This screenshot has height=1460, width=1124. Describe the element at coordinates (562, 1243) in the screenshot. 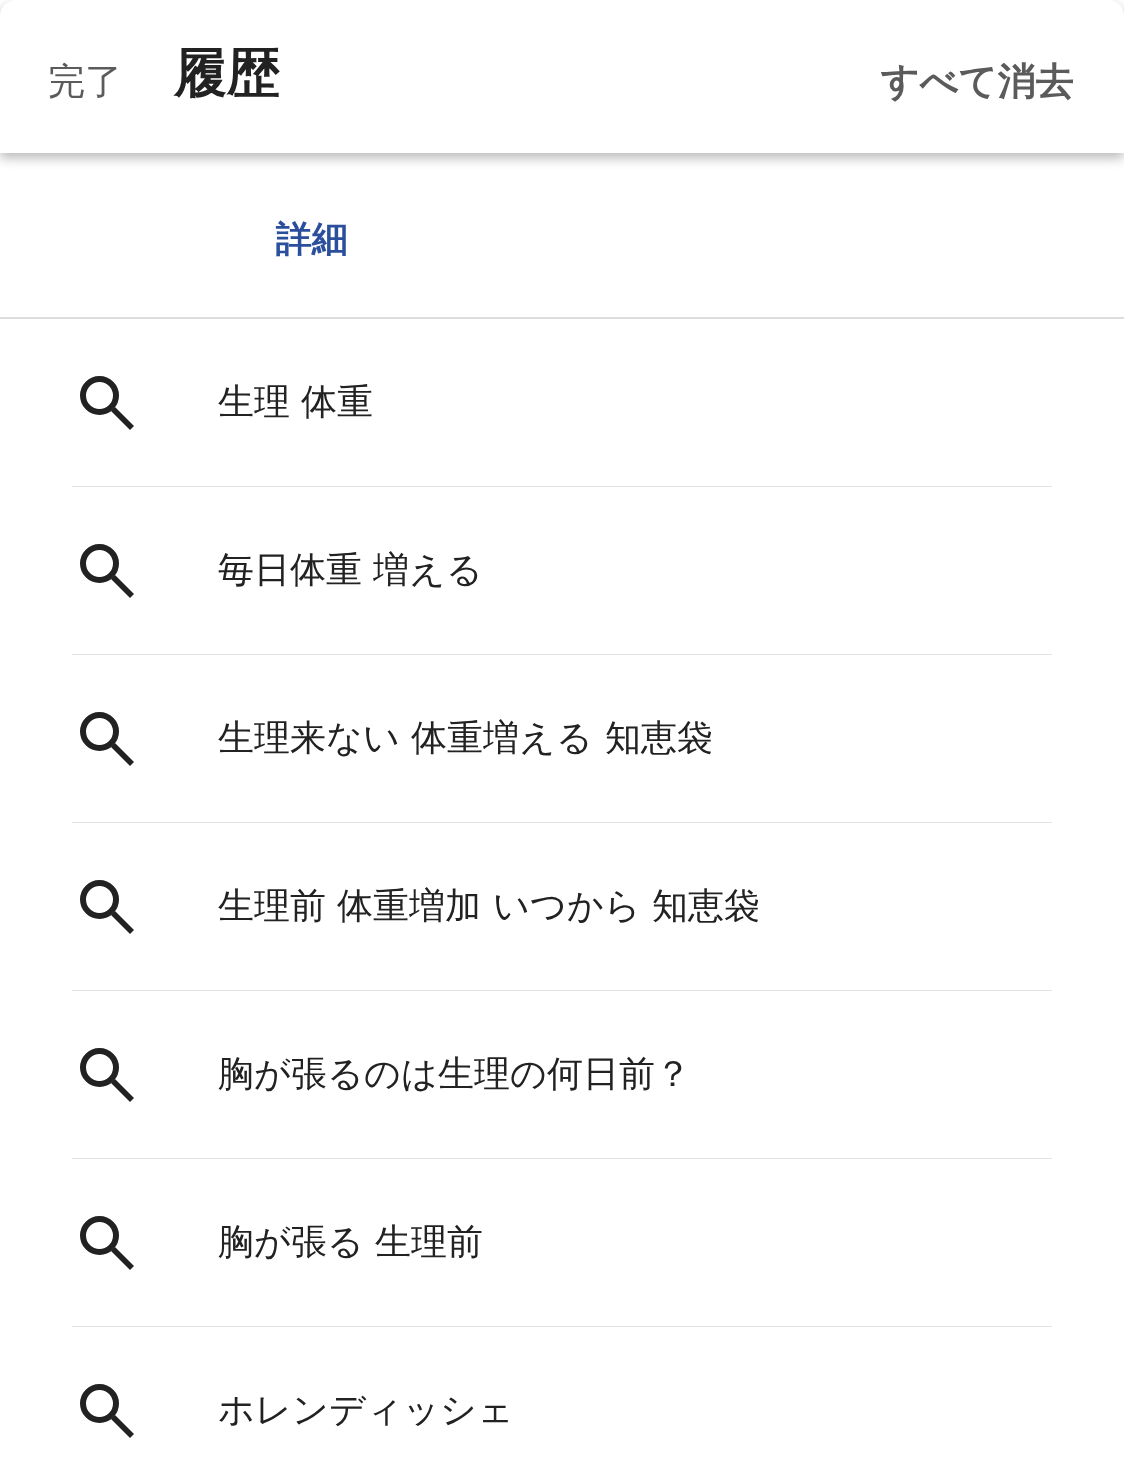

I see `history-item: 胸が張る 生理前` at that location.